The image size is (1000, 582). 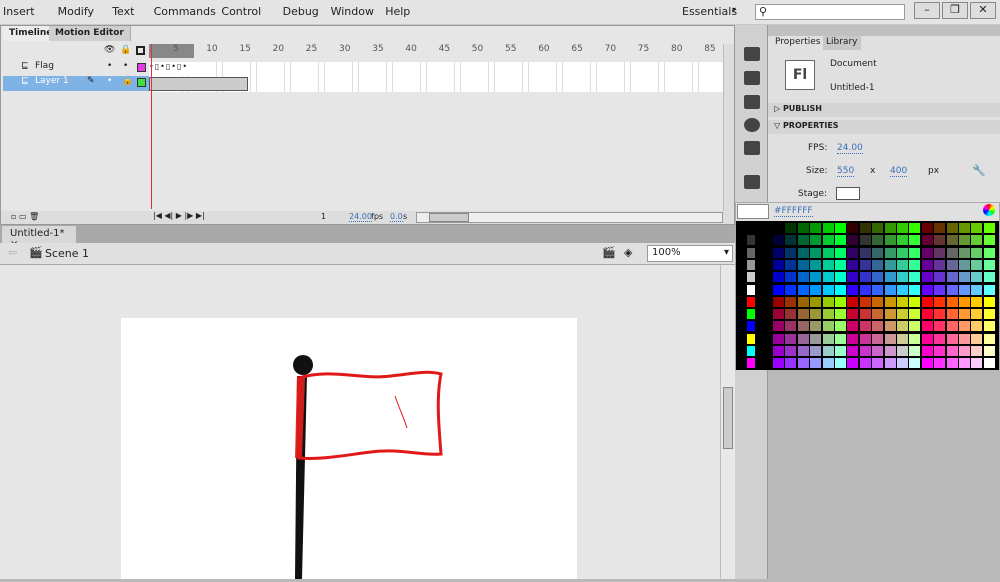 I want to click on scene-label: Scene 1, so click(x=67, y=253).